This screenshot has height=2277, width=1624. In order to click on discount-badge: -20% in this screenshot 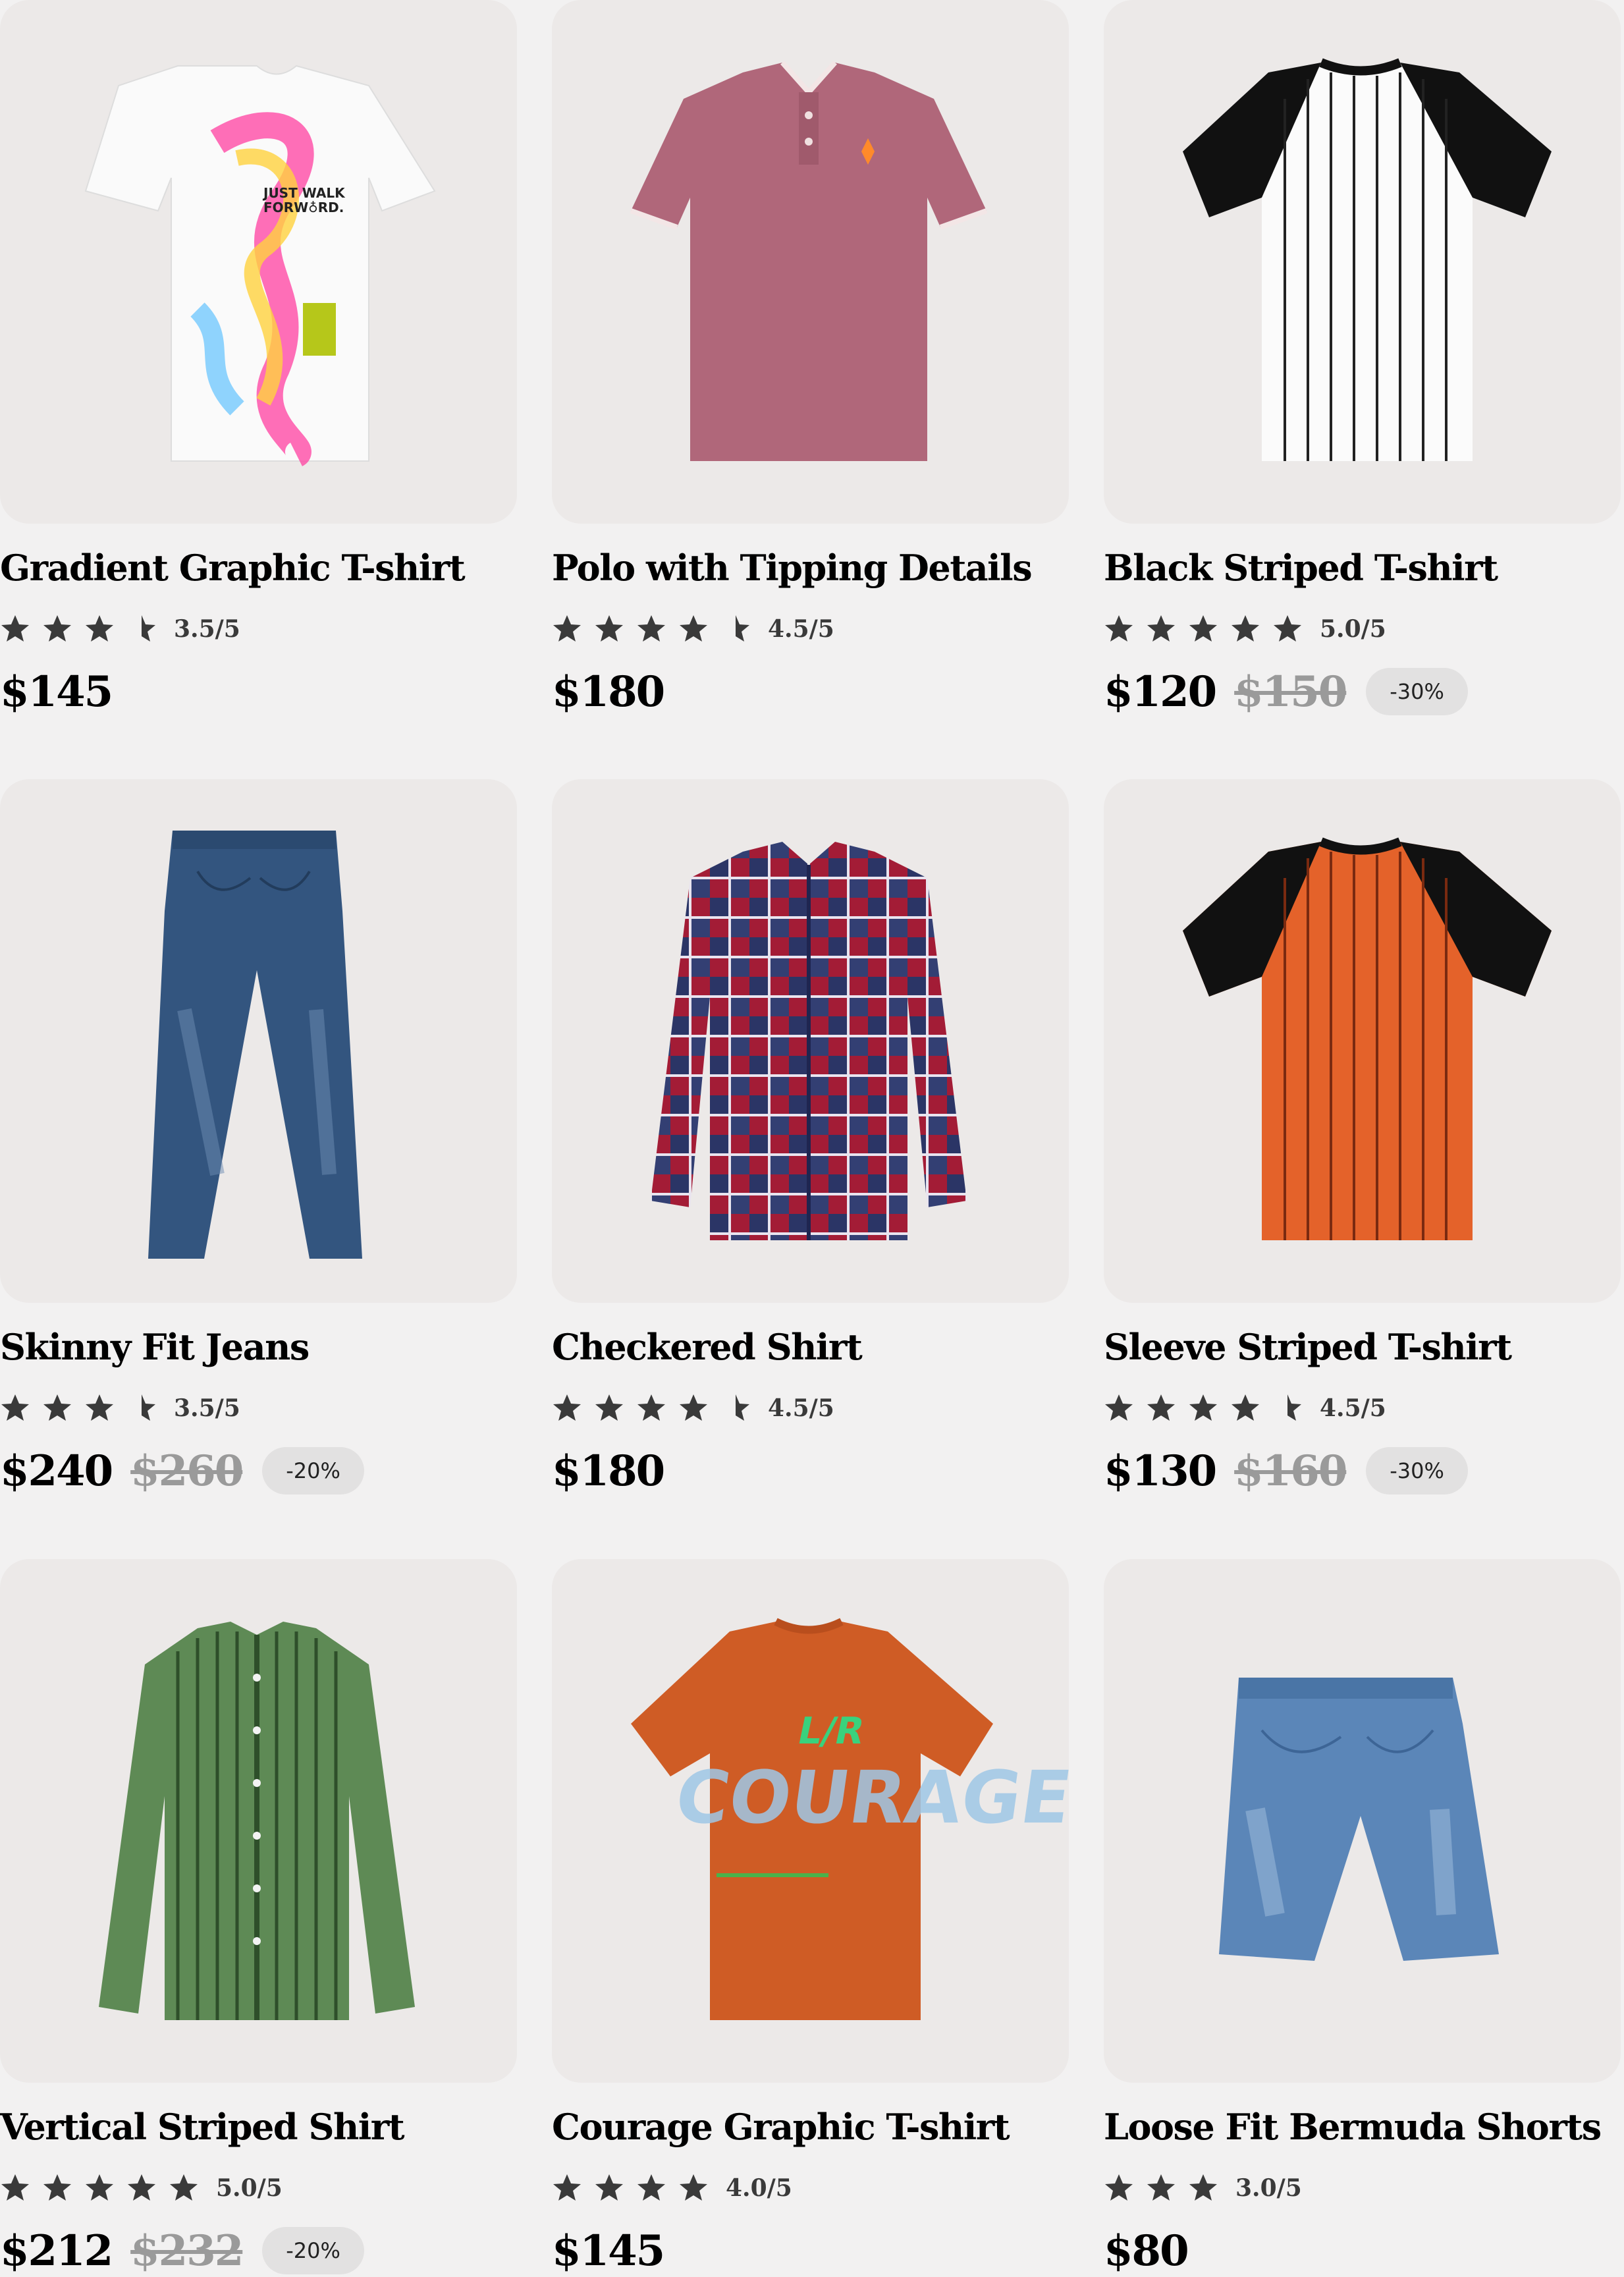, I will do `click(313, 2250)`.